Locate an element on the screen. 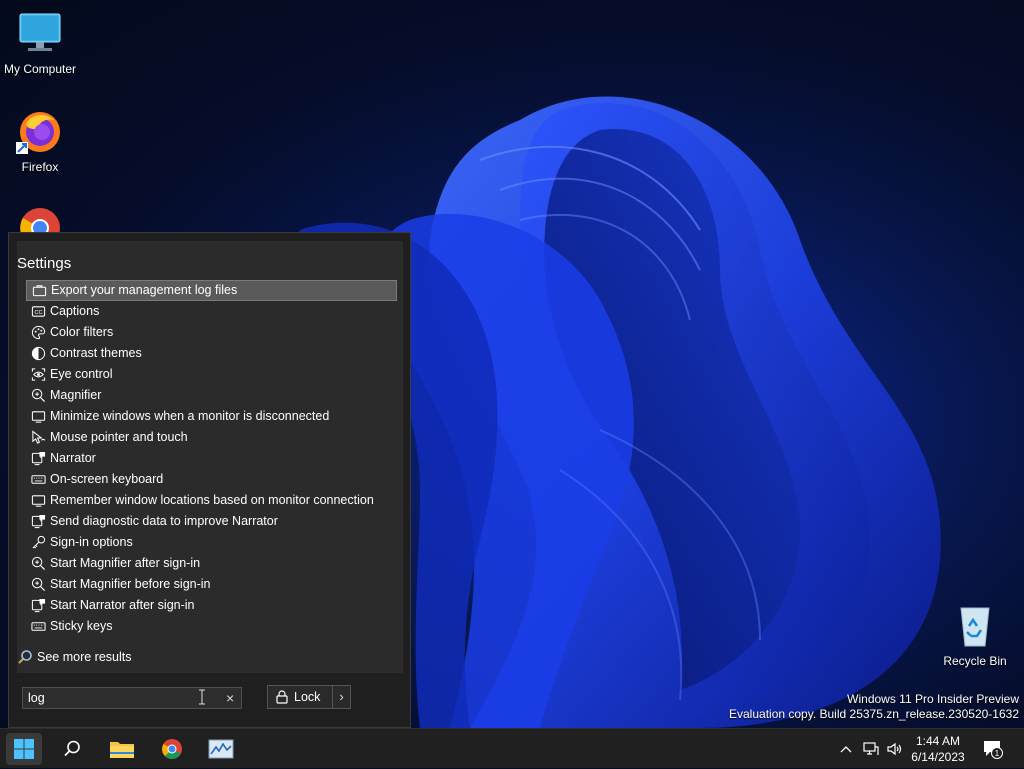 This screenshot has height=769, width=1024. palette-icon is located at coordinates (38, 333).